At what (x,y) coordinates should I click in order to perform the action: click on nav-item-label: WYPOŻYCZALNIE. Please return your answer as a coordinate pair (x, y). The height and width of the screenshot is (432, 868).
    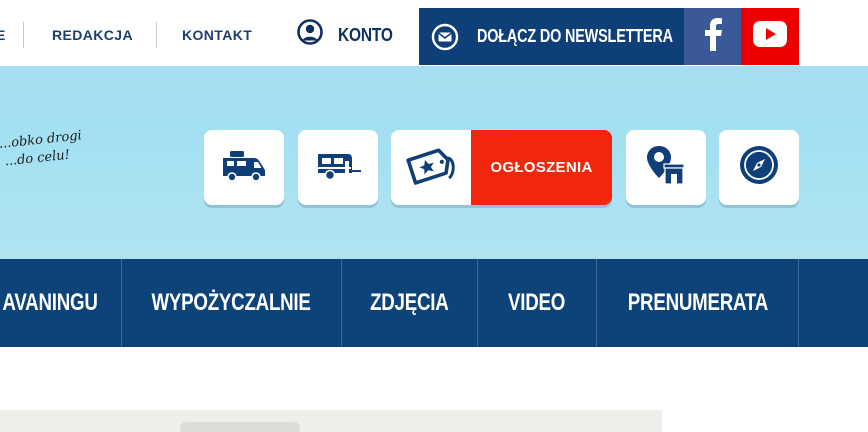
    Looking at the image, I should click on (231, 302).